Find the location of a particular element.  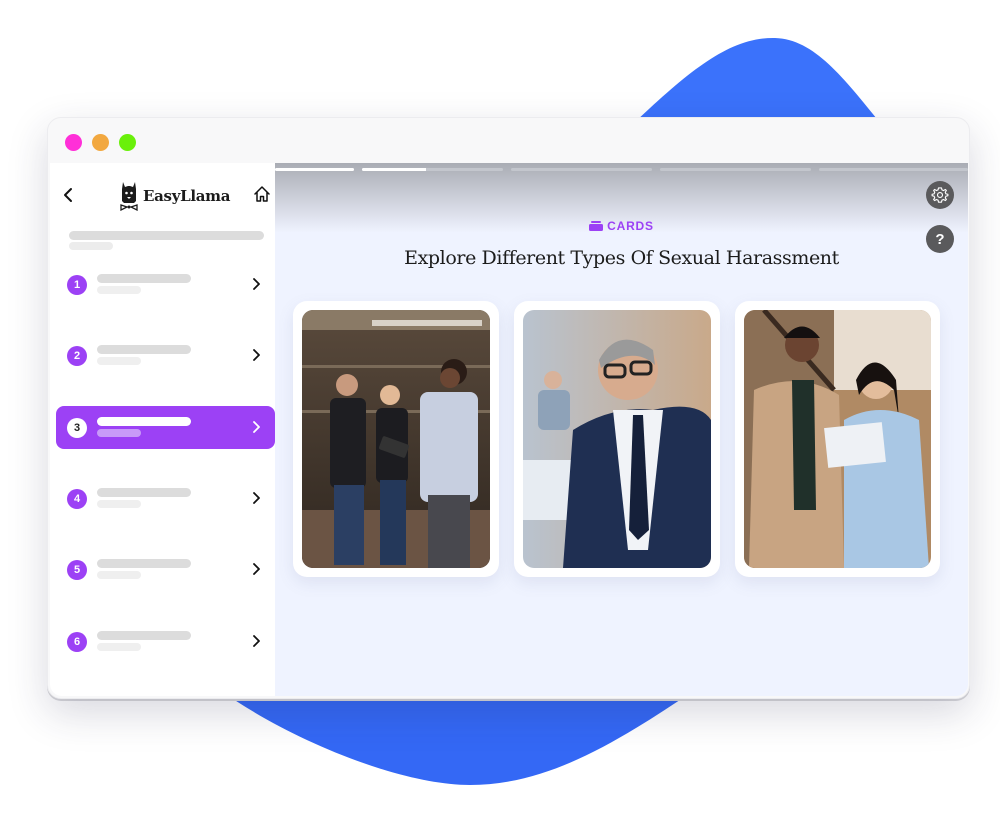

llama-logo-icon is located at coordinates (129, 196).